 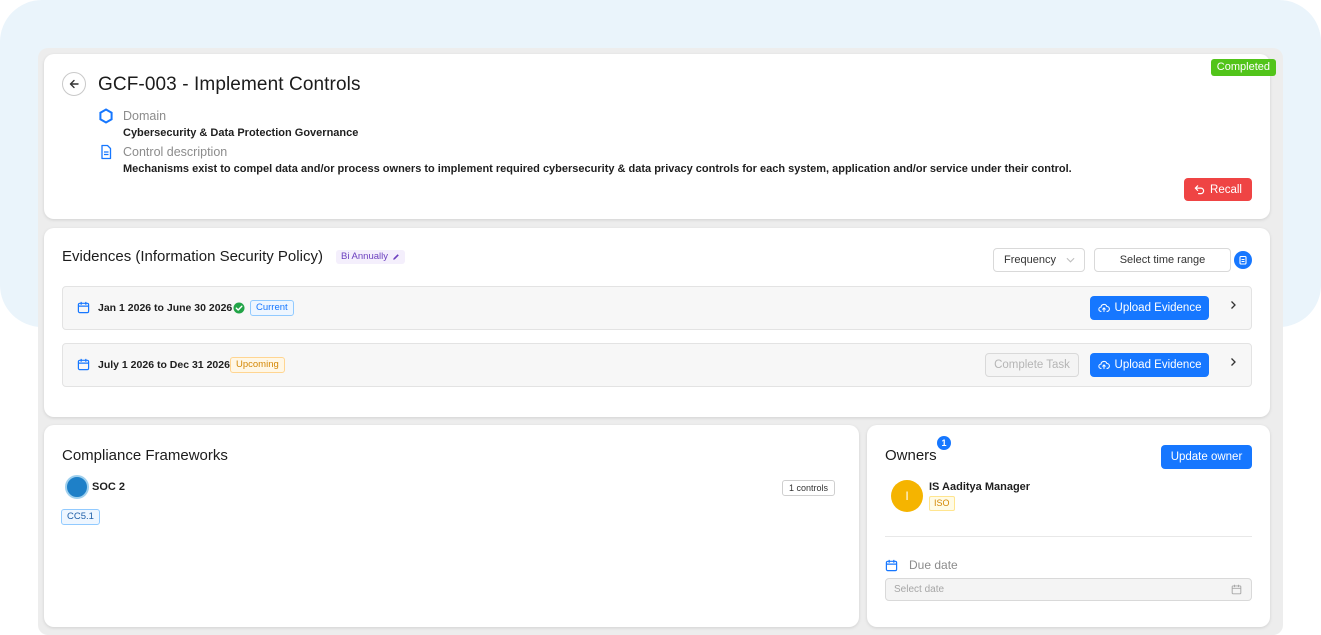 What do you see at coordinates (1206, 457) in the screenshot?
I see `update-owner-button: Update owner` at bounding box center [1206, 457].